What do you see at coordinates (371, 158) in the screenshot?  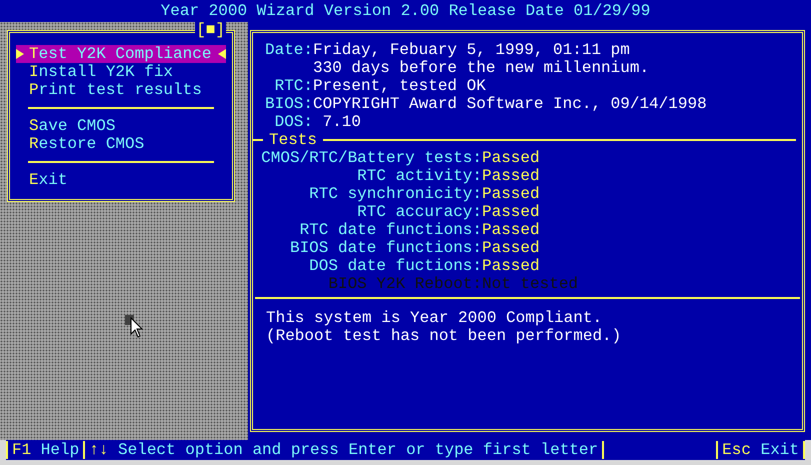 I see `test-label: CMOS/RTC/Battery tests:` at bounding box center [371, 158].